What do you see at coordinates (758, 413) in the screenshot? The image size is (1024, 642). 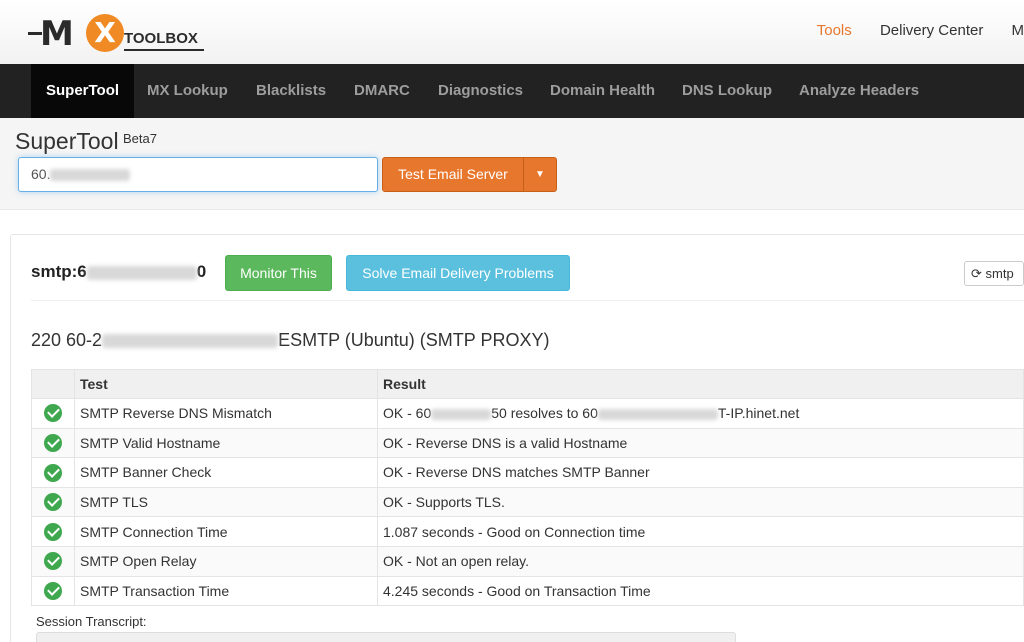 I see `result-text-end: T-IP.hinet.net` at bounding box center [758, 413].